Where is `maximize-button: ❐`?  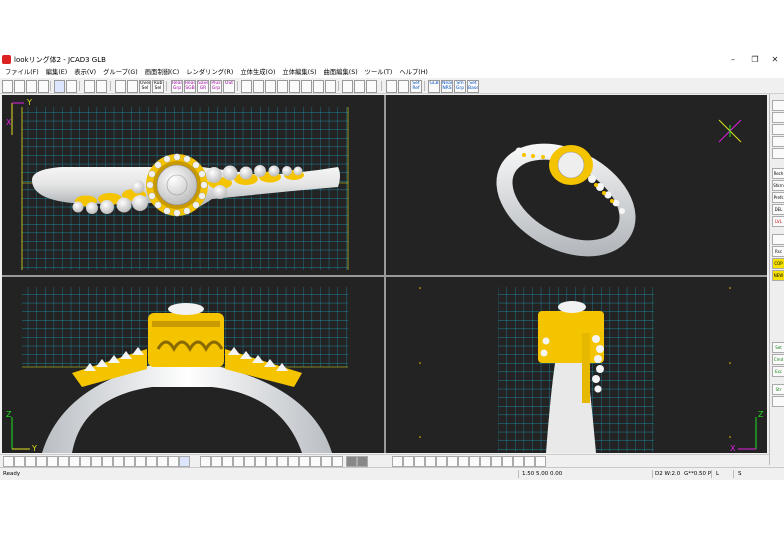 maximize-button: ❐ is located at coordinates (755, 60).